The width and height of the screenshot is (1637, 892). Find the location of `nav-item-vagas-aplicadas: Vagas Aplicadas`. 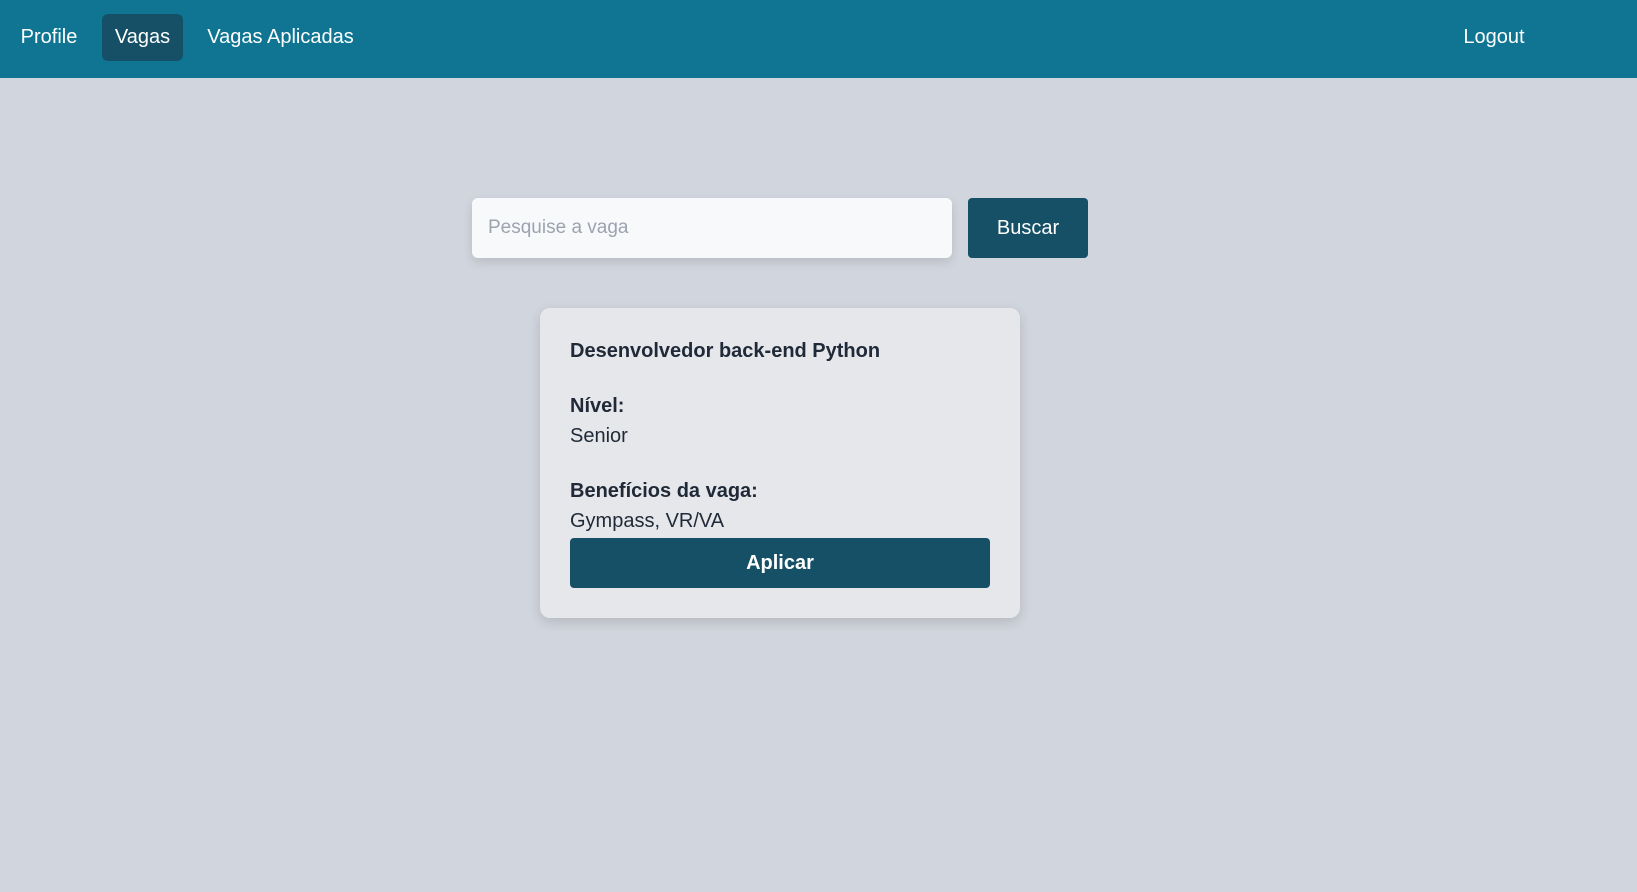

nav-item-vagas-aplicadas: Vagas Aplicadas is located at coordinates (280, 37).